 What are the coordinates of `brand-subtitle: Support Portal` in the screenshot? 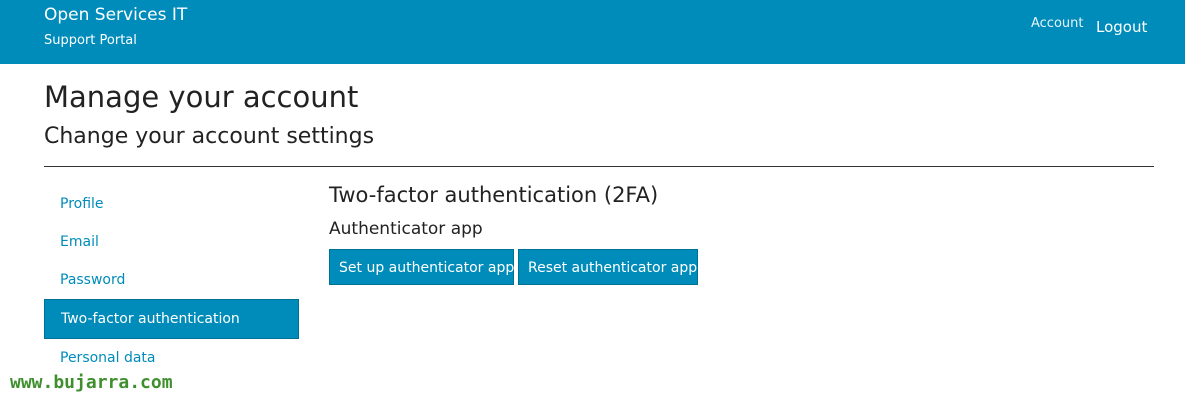 It's located at (90, 40).